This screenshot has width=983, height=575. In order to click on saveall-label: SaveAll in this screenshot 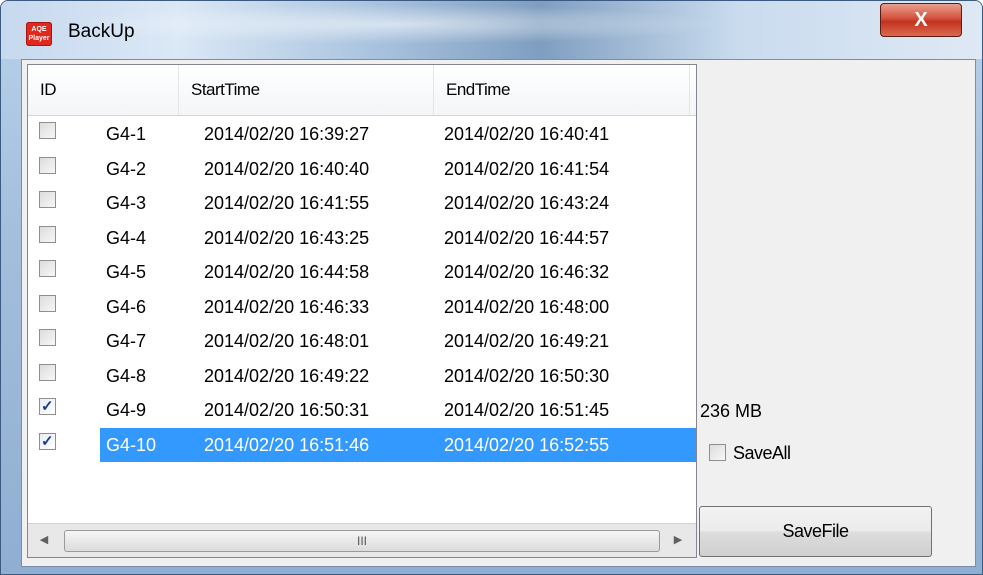, I will do `click(762, 453)`.